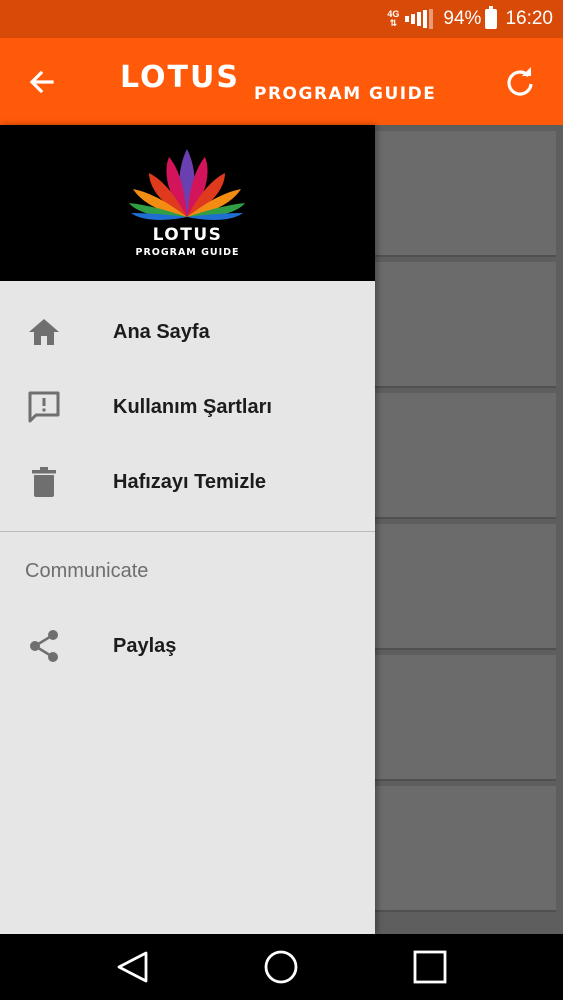  I want to click on drawer-header: LOTUS PROGRAM GUIDE, so click(187, 203).